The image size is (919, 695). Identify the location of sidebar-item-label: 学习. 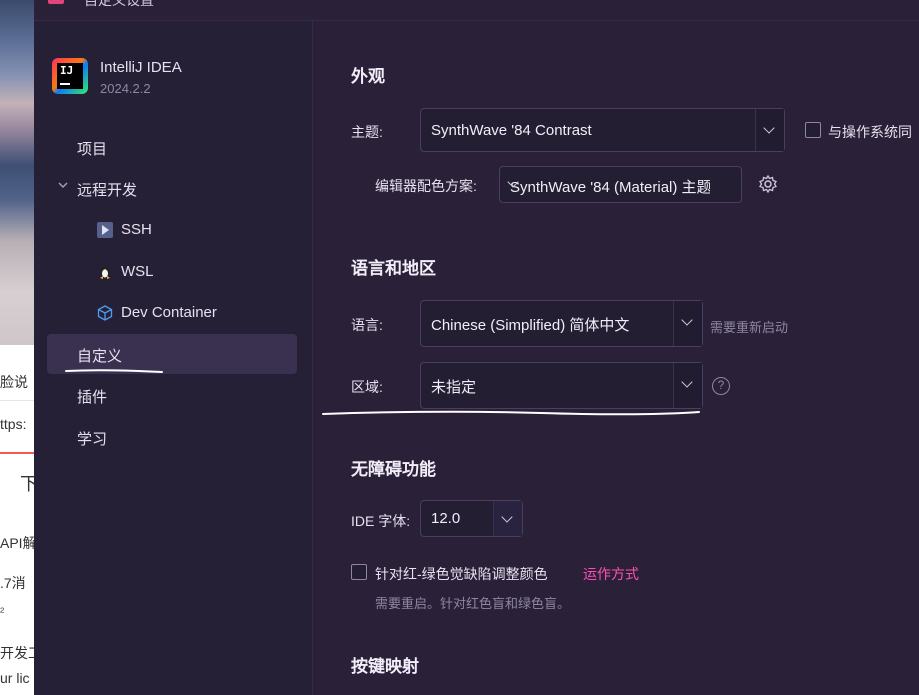
(92, 439).